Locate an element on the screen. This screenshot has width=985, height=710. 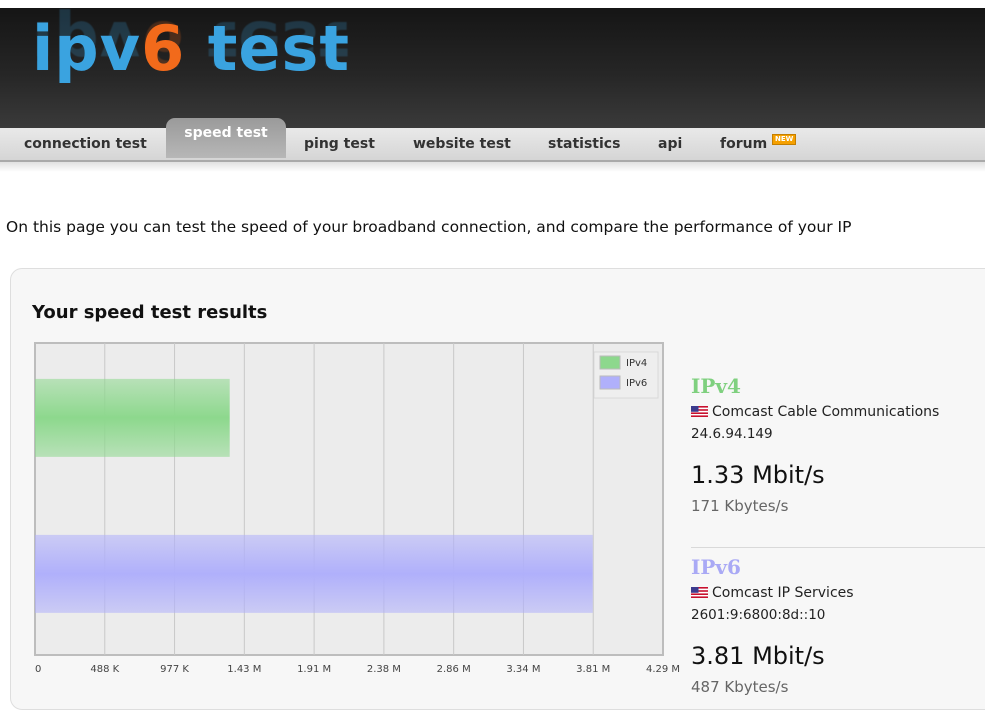
tab-connection-test: connection test is located at coordinates (85, 144).